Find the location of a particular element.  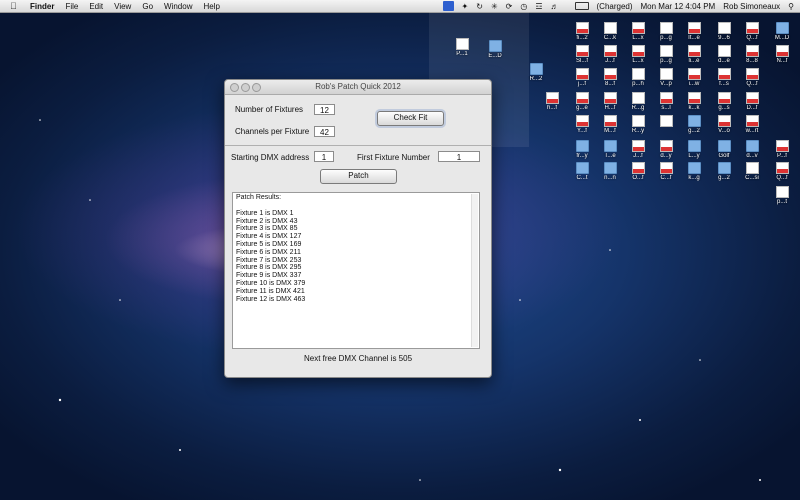

pdf-desktop-icon: d...y is located at coordinates (666, 149).